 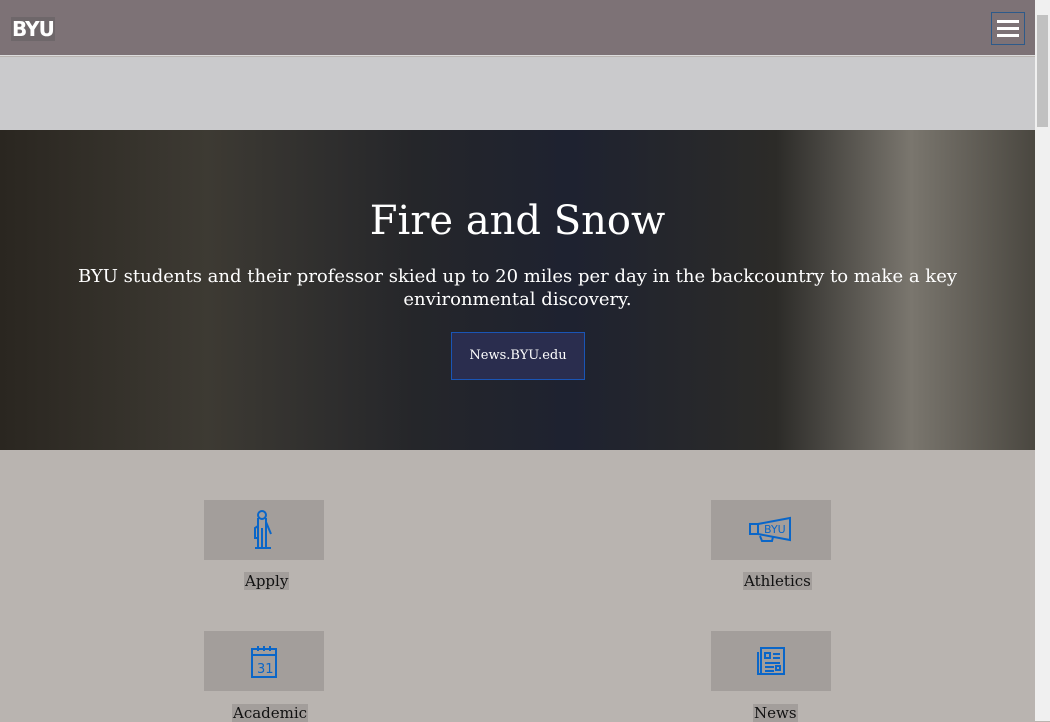 What do you see at coordinates (267, 581) in the screenshot?
I see `apply-label: Apply` at bounding box center [267, 581].